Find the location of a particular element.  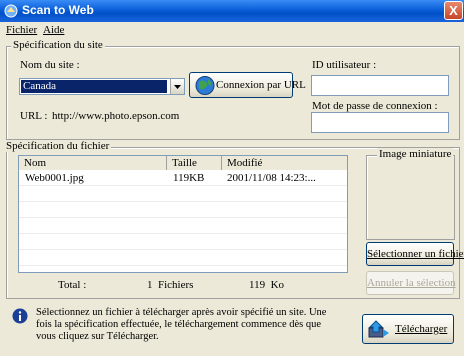

dropdown-button is located at coordinates (177, 86).